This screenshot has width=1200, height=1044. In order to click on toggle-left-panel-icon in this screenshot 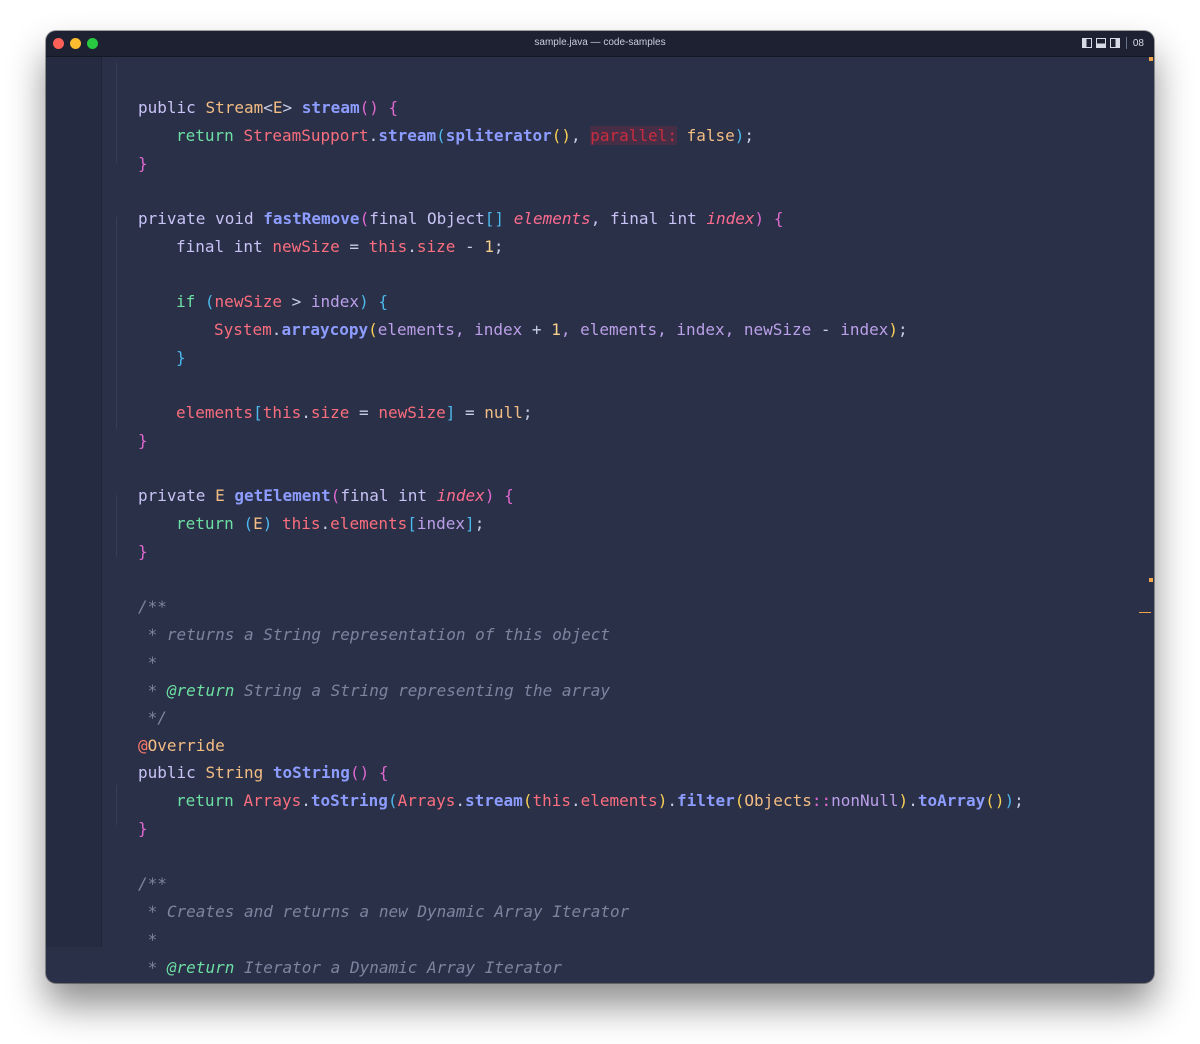, I will do `click(1086, 43)`.